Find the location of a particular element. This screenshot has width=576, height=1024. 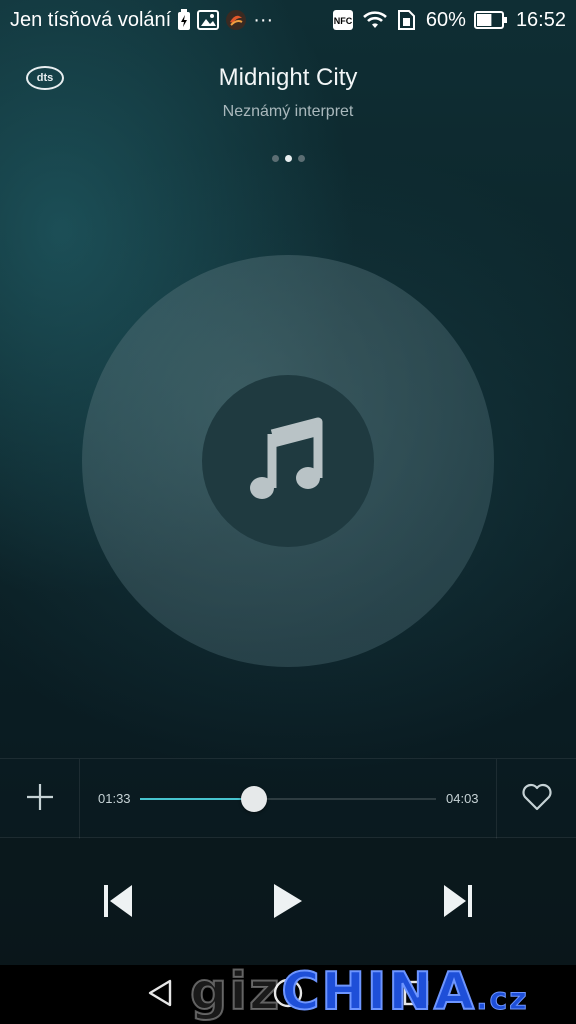

elapsed-time: 01:33 is located at coordinates (114, 798).